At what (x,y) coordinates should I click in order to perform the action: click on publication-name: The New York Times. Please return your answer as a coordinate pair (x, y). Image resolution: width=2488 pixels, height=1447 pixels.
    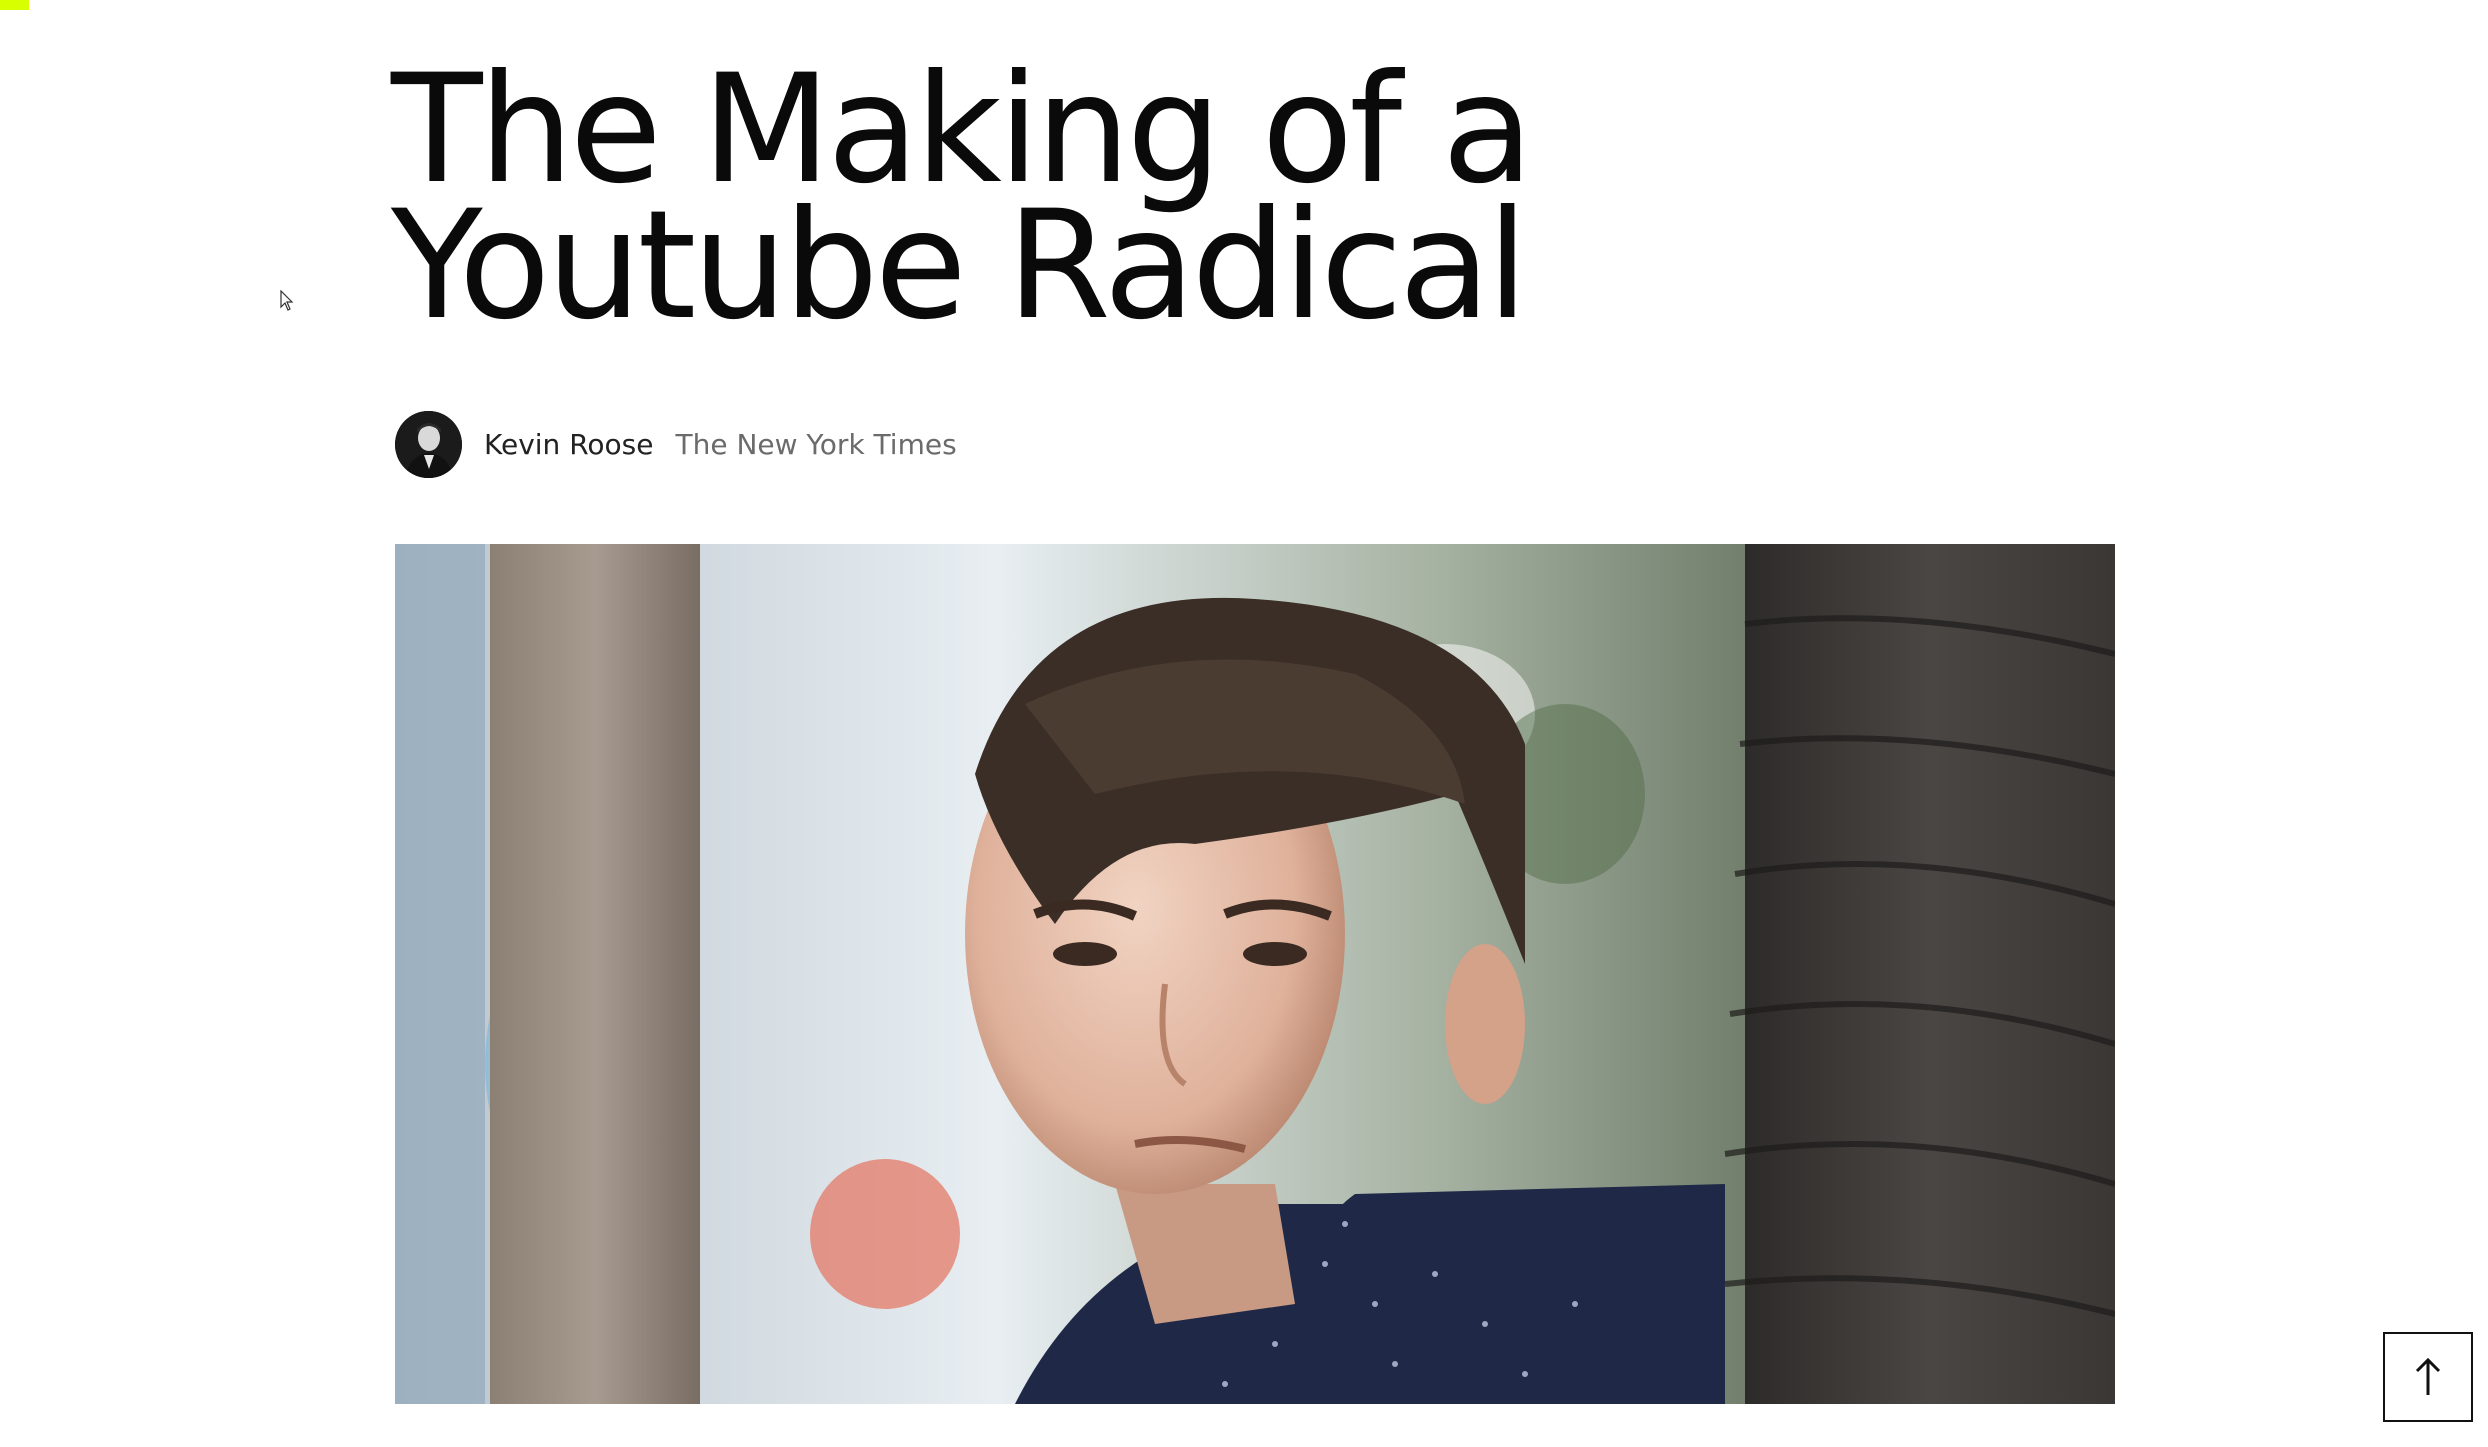
    Looking at the image, I should click on (815, 444).